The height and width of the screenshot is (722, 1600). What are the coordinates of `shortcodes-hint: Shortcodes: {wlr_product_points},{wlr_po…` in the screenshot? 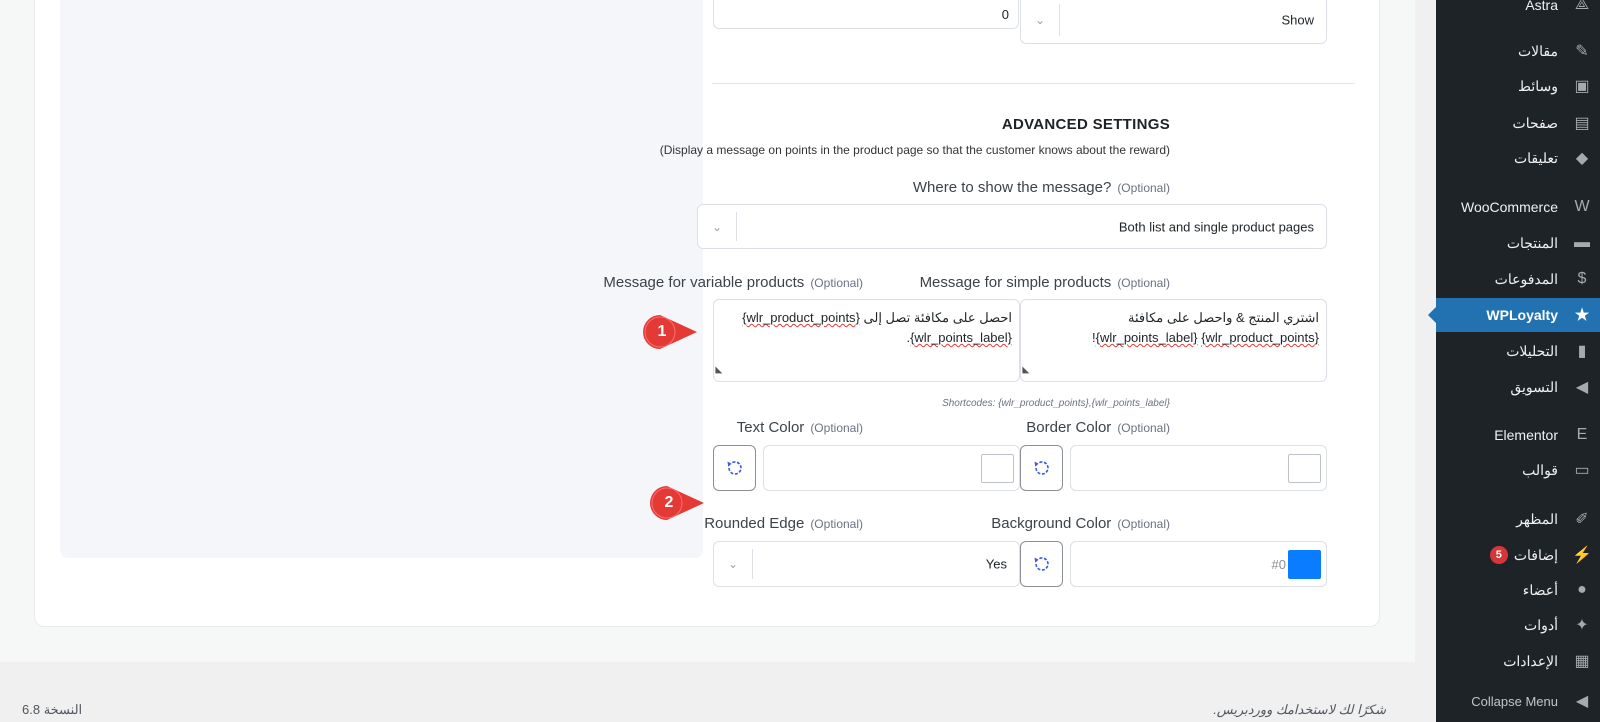 It's located at (1056, 403).